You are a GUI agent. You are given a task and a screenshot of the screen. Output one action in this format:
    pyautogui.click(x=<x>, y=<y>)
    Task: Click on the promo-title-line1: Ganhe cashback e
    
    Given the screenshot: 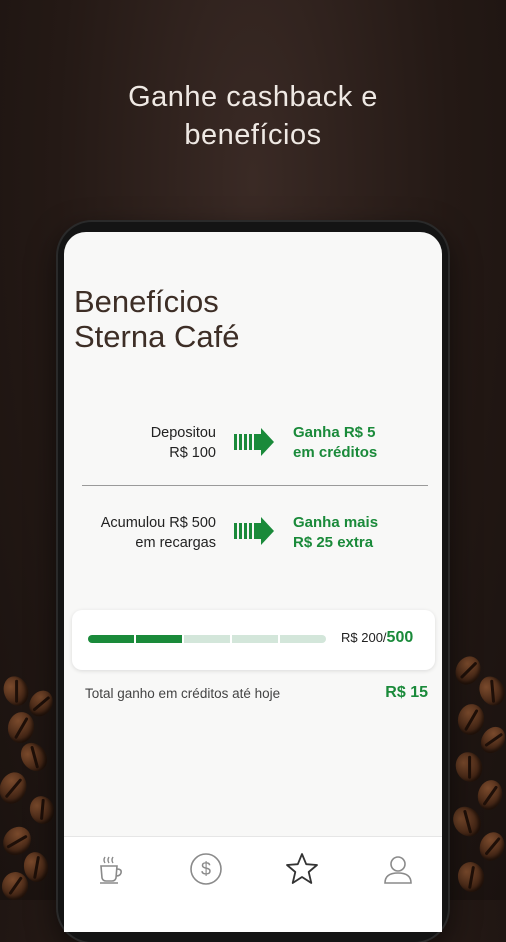 What is the action you would take?
    pyautogui.click(x=253, y=97)
    